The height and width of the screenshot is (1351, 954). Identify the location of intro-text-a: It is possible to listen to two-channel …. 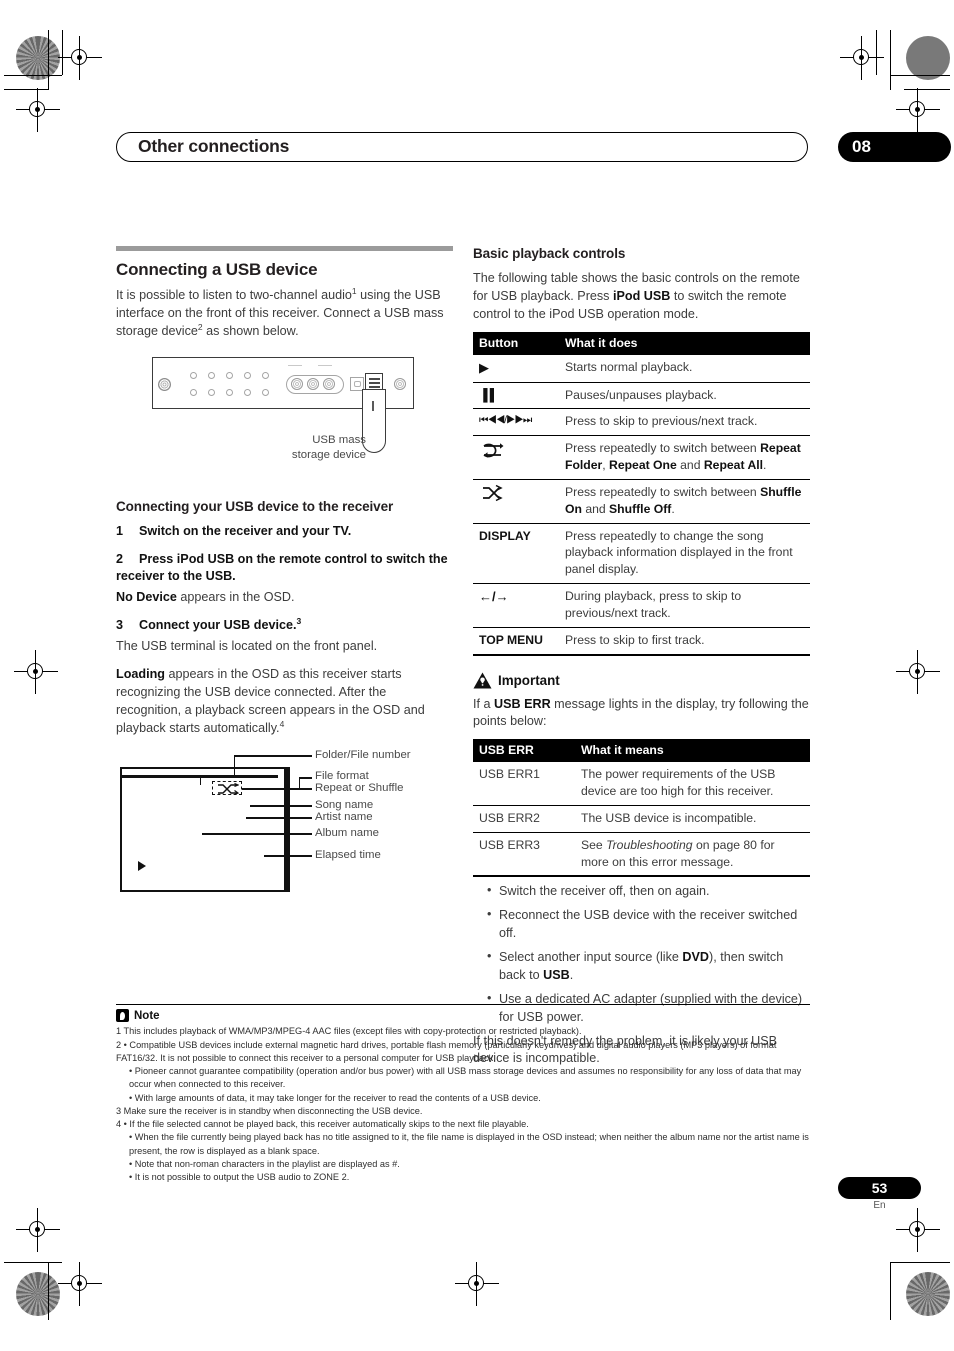
(234, 295).